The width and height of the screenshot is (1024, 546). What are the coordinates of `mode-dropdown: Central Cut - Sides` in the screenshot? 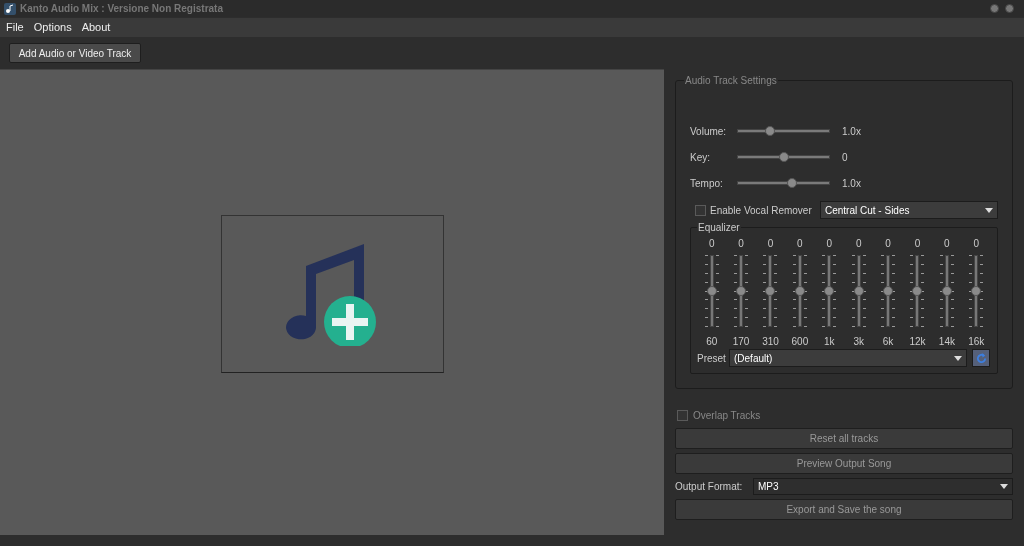 It's located at (909, 210).